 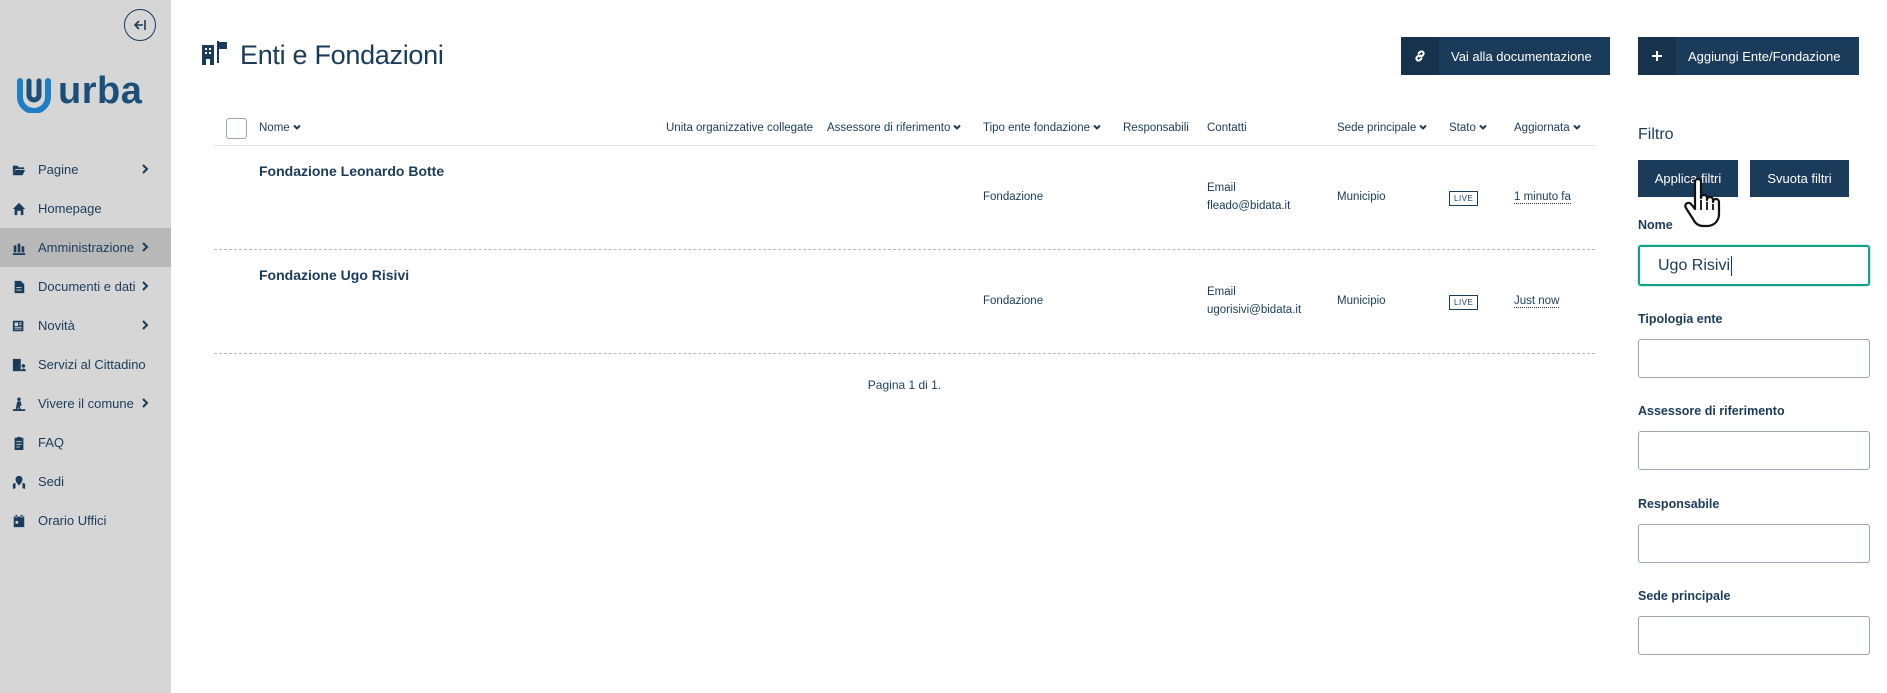 I want to click on nome-label: Nome, so click(x=1655, y=225).